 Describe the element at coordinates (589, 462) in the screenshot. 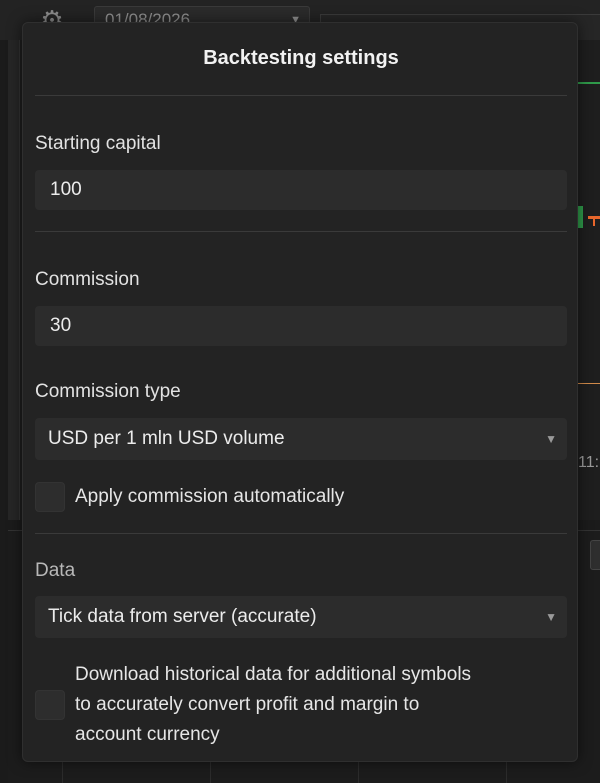

I see `chart-time-label: 11:` at that location.